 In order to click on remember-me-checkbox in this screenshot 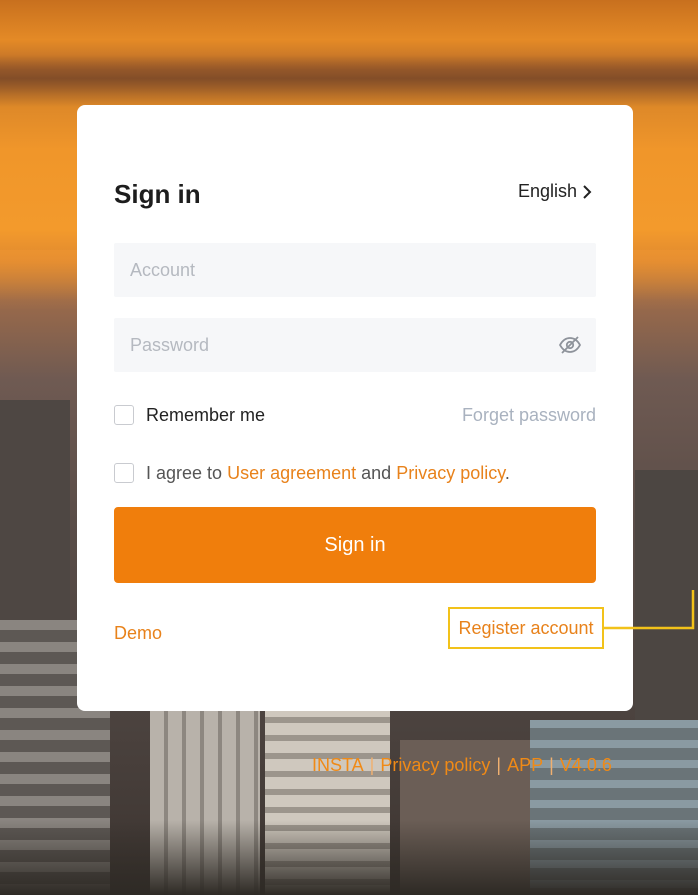, I will do `click(124, 415)`.